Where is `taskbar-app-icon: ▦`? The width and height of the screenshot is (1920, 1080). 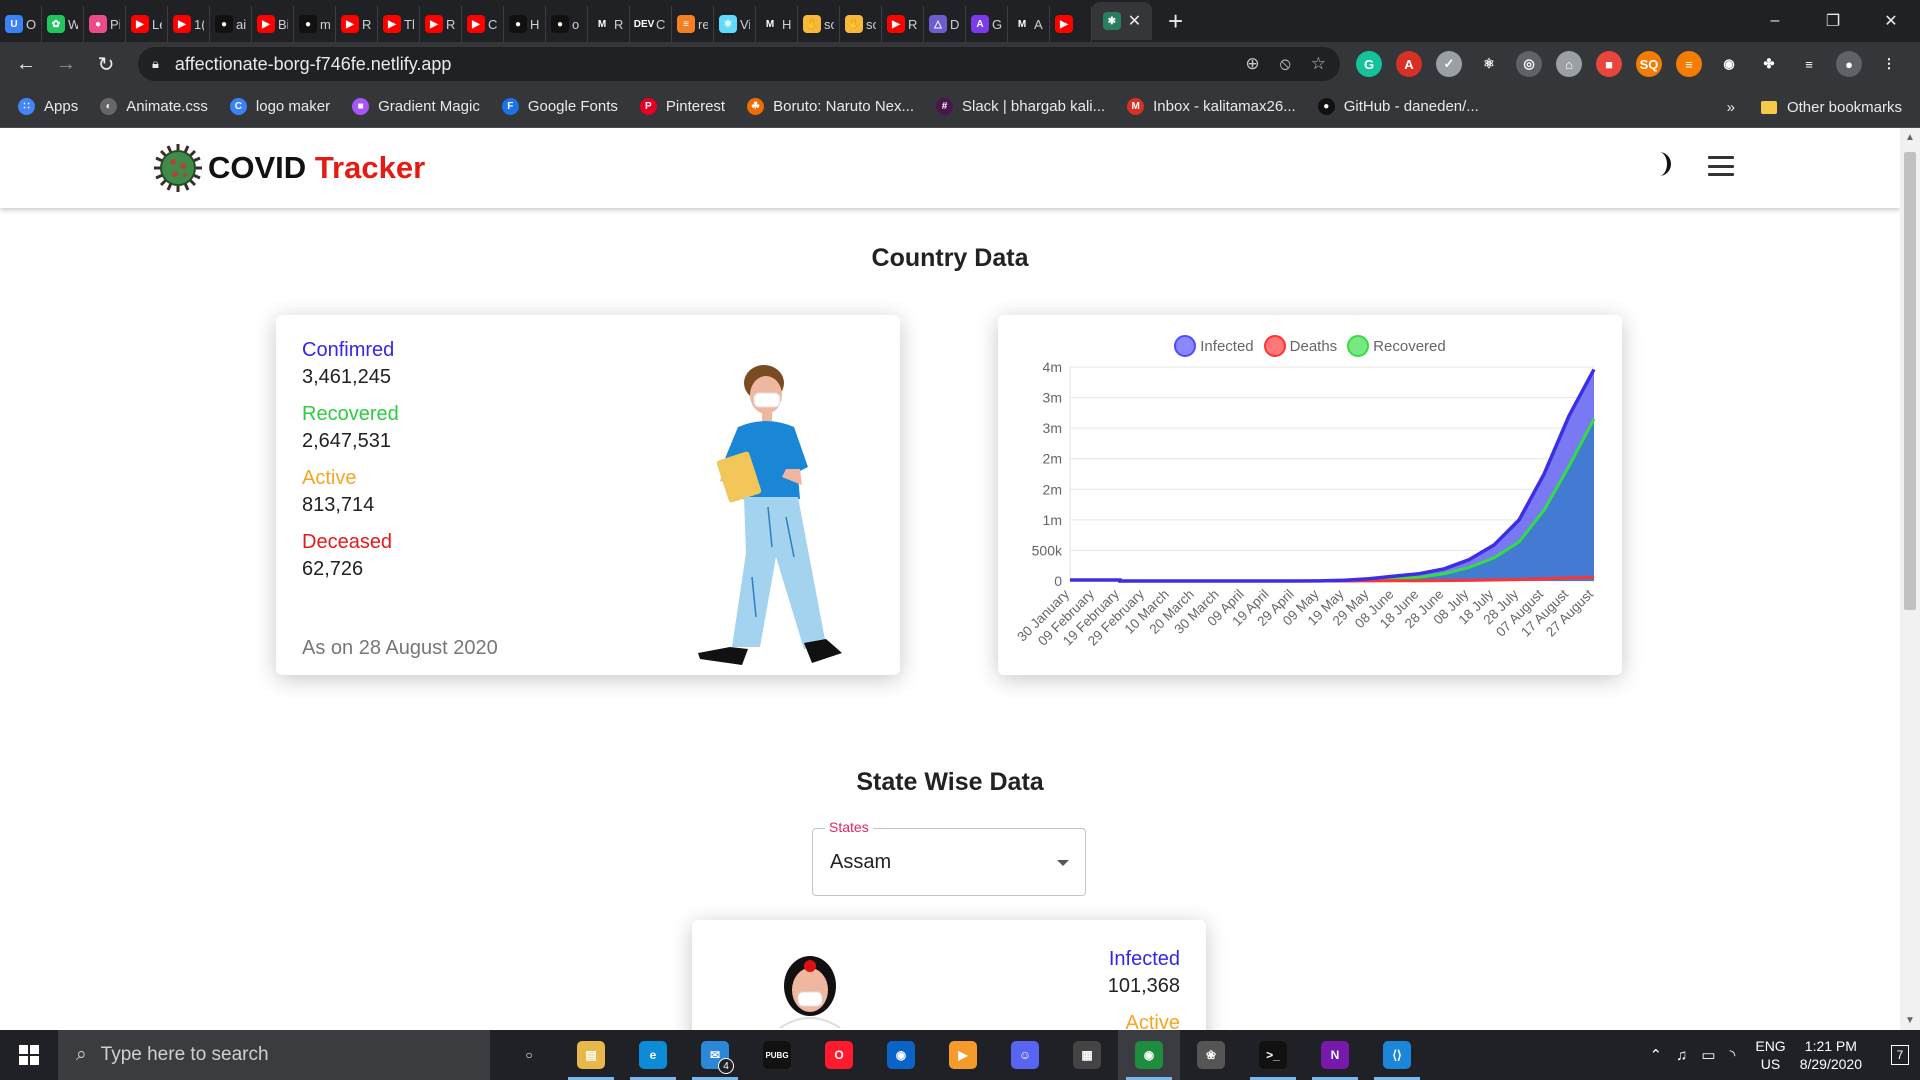
taskbar-app-icon: ▦ is located at coordinates (1087, 1055).